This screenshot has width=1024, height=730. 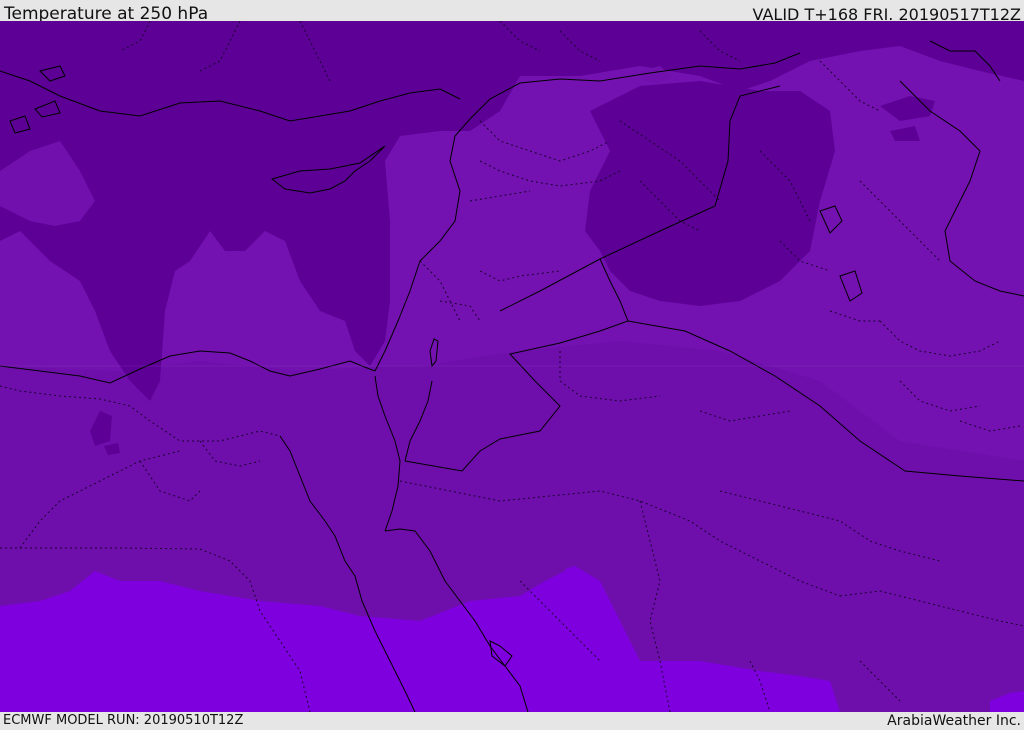 I want to click on model-run-label: ECMWF MODEL RUN: 20190510T12Z, so click(x=123, y=720).